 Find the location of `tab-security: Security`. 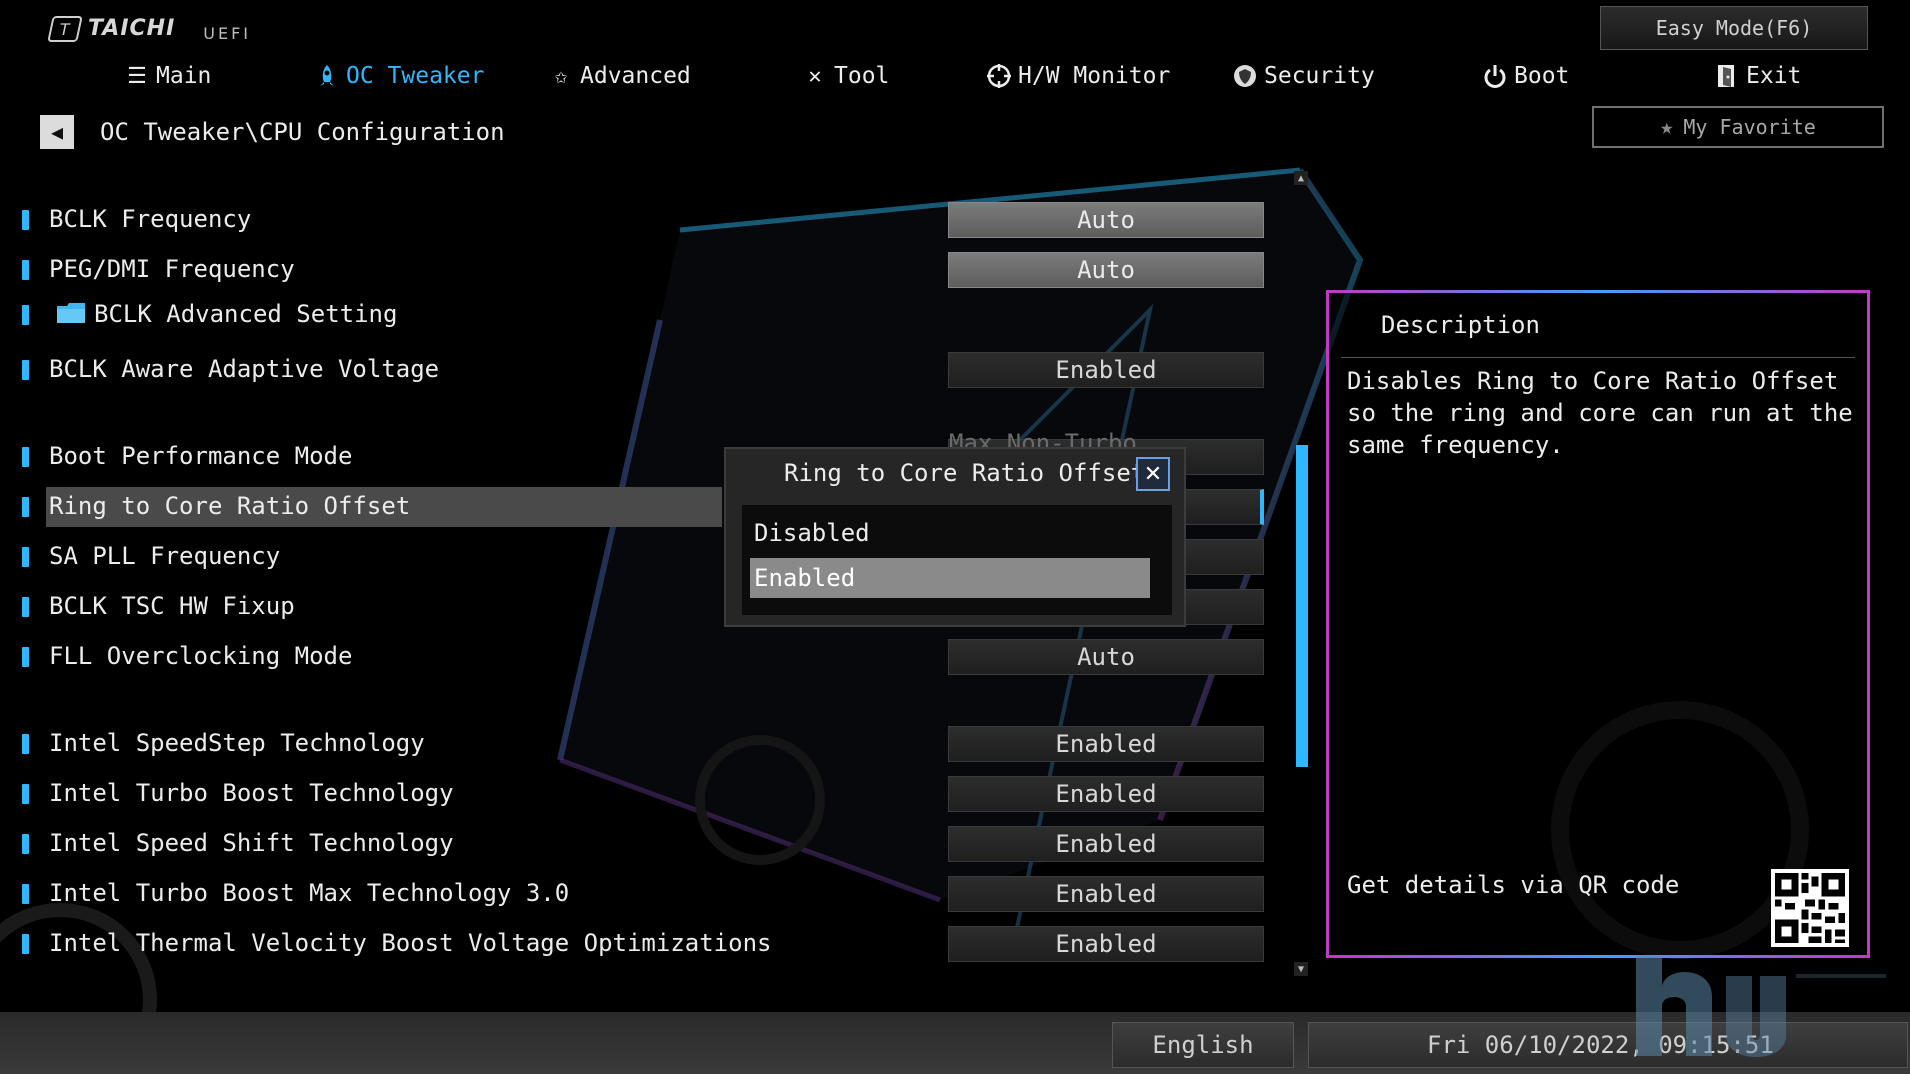

tab-security: Security is located at coordinates (1303, 76).